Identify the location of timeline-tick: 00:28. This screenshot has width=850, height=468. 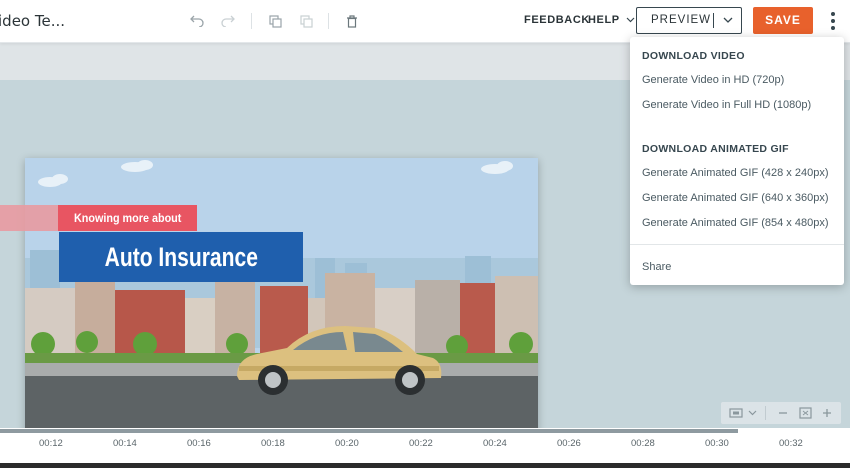
(643, 443).